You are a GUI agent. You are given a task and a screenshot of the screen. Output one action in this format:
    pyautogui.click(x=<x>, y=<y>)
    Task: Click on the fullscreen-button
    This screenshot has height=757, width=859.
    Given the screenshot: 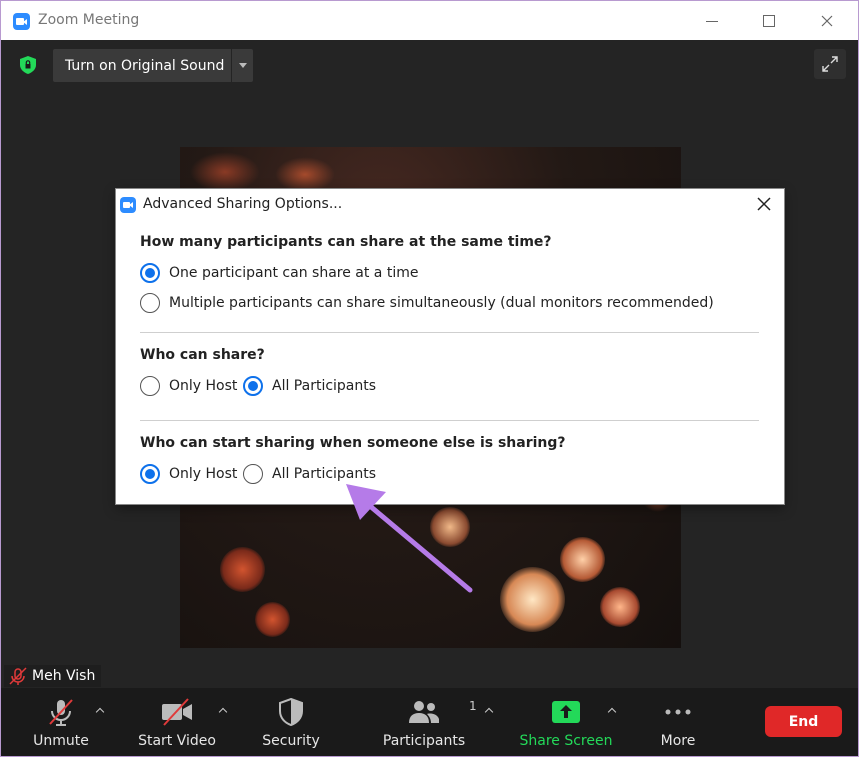 What is the action you would take?
    pyautogui.click(x=830, y=64)
    